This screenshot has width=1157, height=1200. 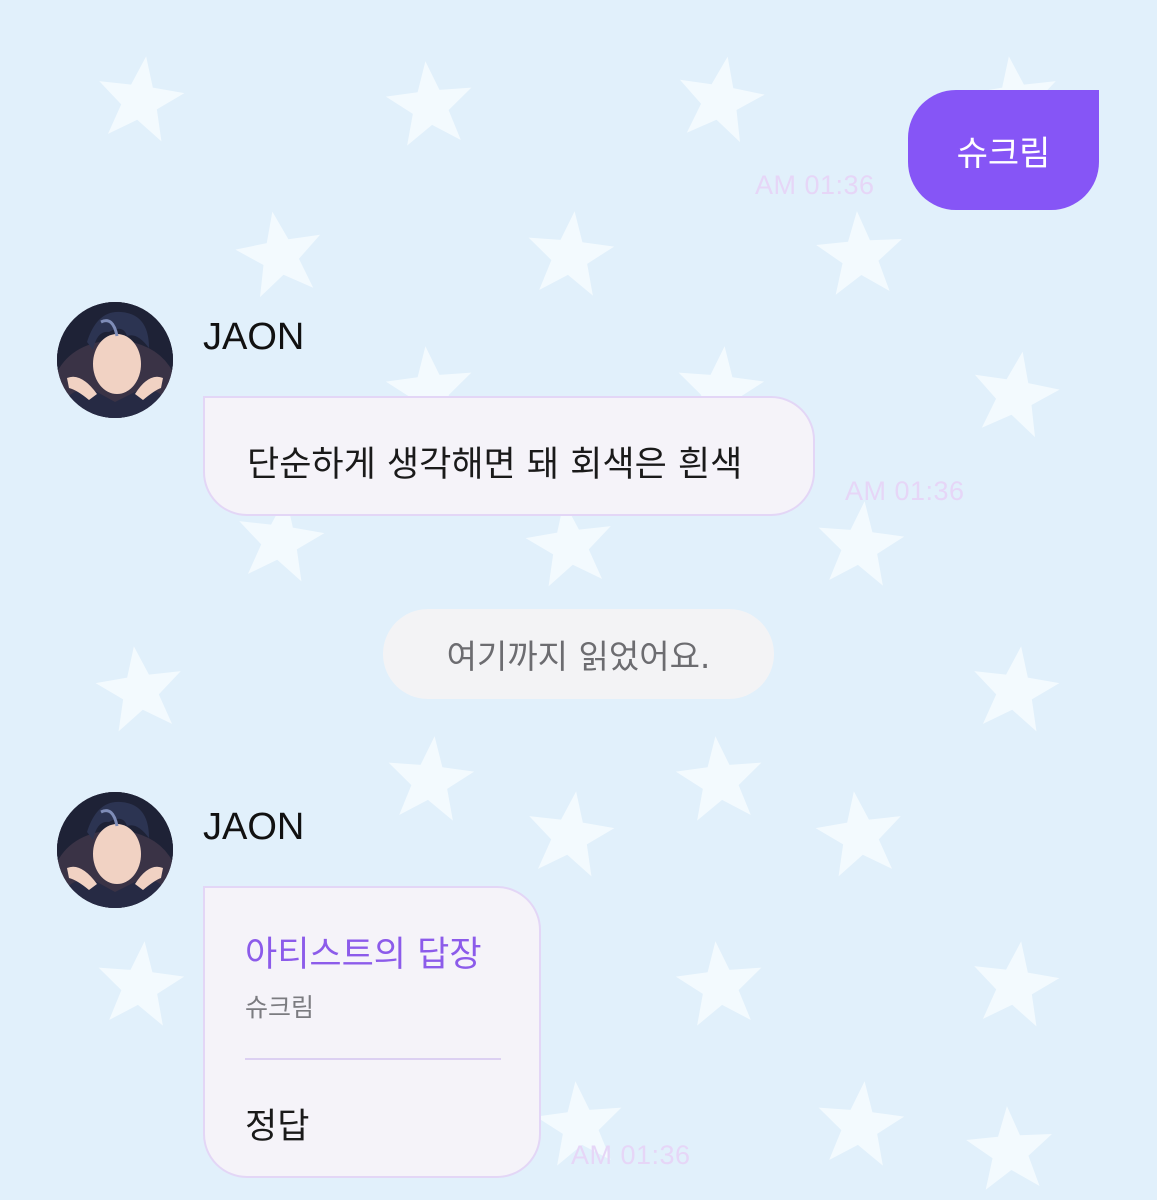 I want to click on artist-reply-title: 아티스트의 답장, so click(x=363, y=955).